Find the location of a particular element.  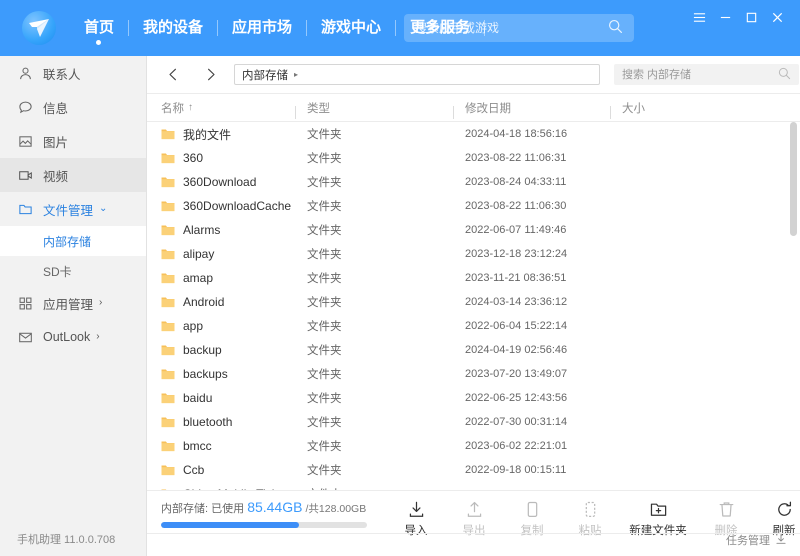

vertical-scrollbar is located at coordinates (793, 306).